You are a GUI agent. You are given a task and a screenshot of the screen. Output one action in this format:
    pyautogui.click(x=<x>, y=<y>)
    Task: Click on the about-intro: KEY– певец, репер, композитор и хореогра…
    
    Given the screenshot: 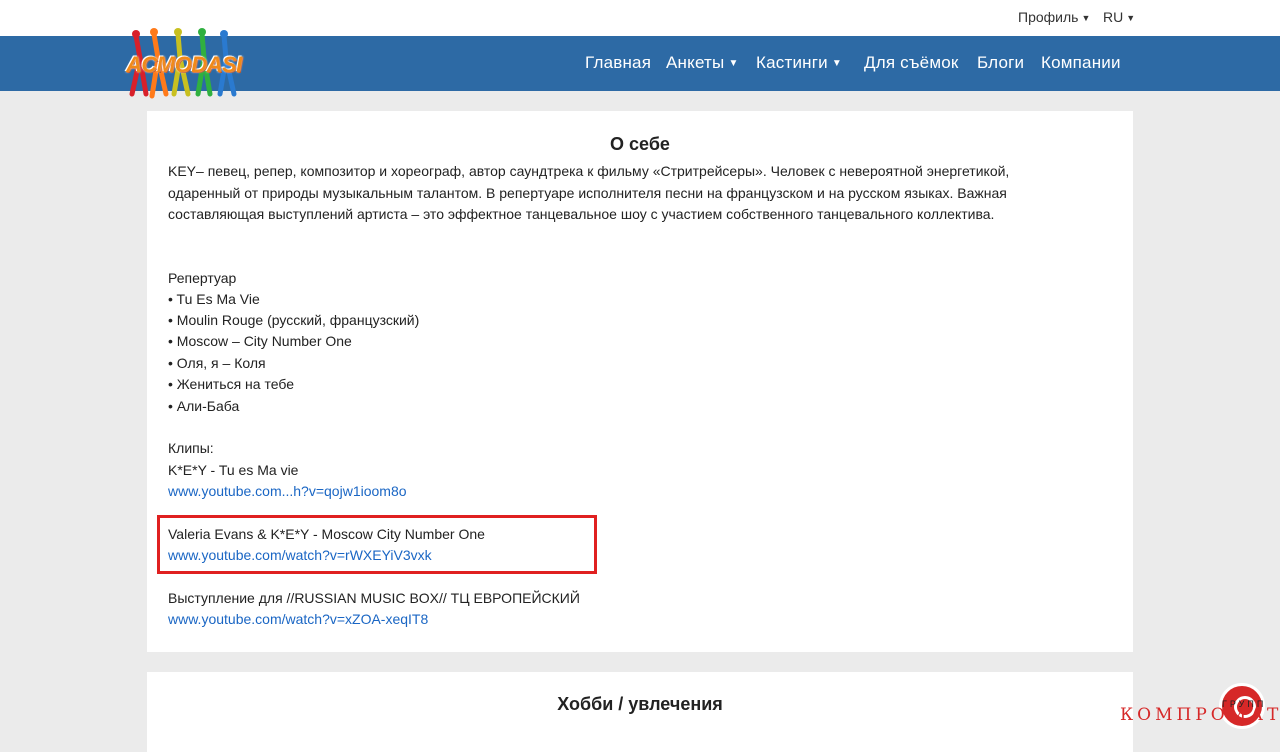 What is the action you would take?
    pyautogui.click(x=589, y=192)
    